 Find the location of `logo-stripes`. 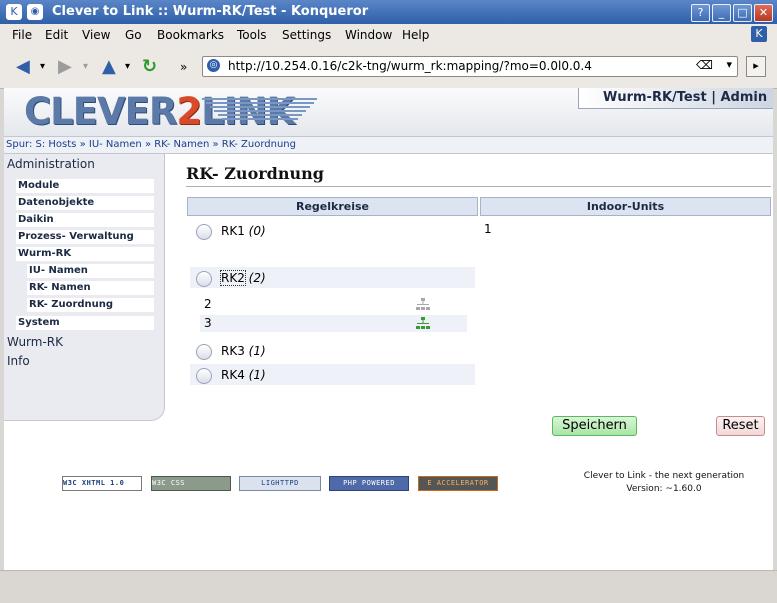

logo-stripes is located at coordinates (259, 111).